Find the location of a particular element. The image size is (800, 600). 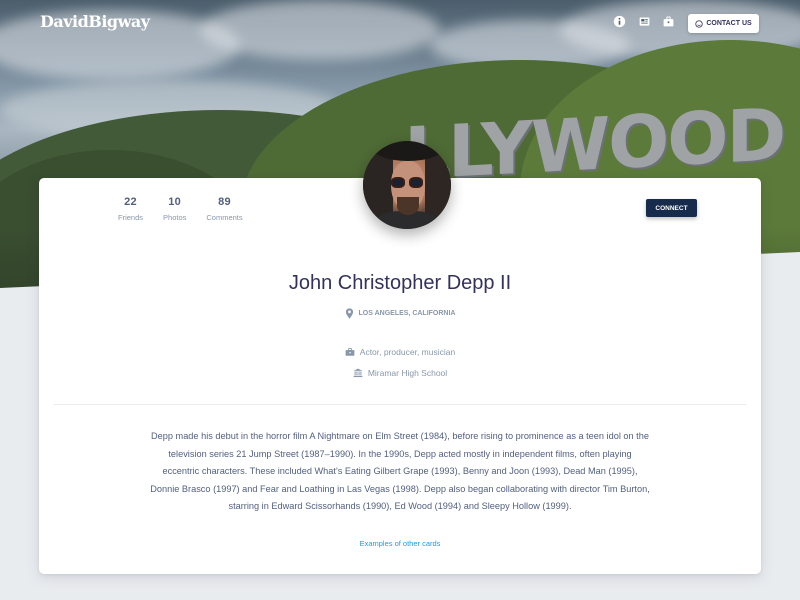

profile-stats: 22 Friends 10 Photos 89 Comments is located at coordinates (190, 209).